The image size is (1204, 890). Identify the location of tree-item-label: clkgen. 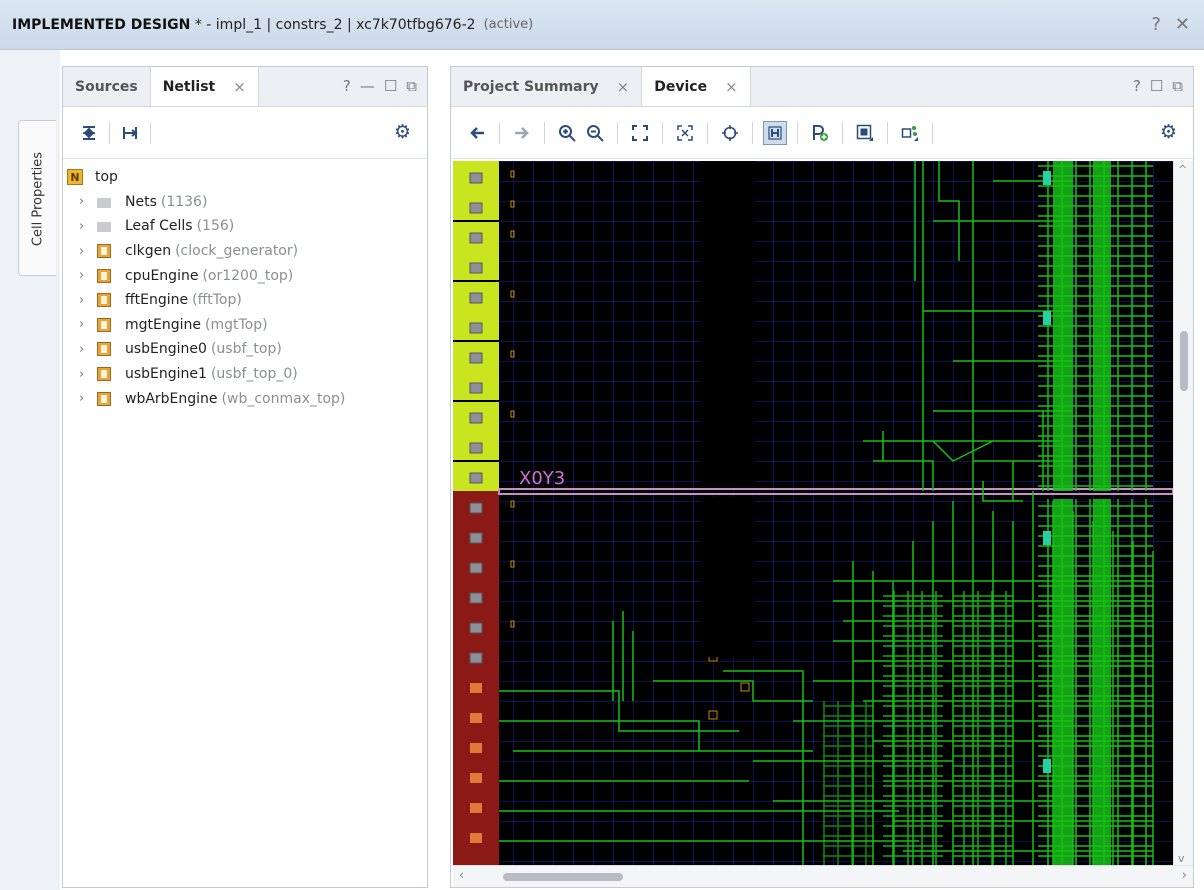
(148, 251).